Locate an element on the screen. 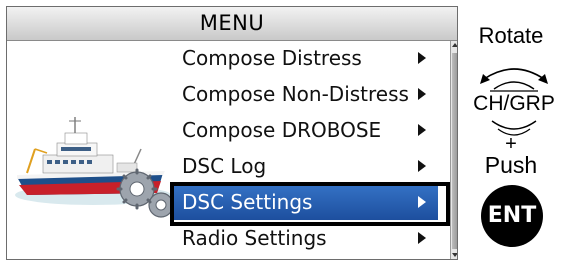  ship-illustration is located at coordinates (94, 167).